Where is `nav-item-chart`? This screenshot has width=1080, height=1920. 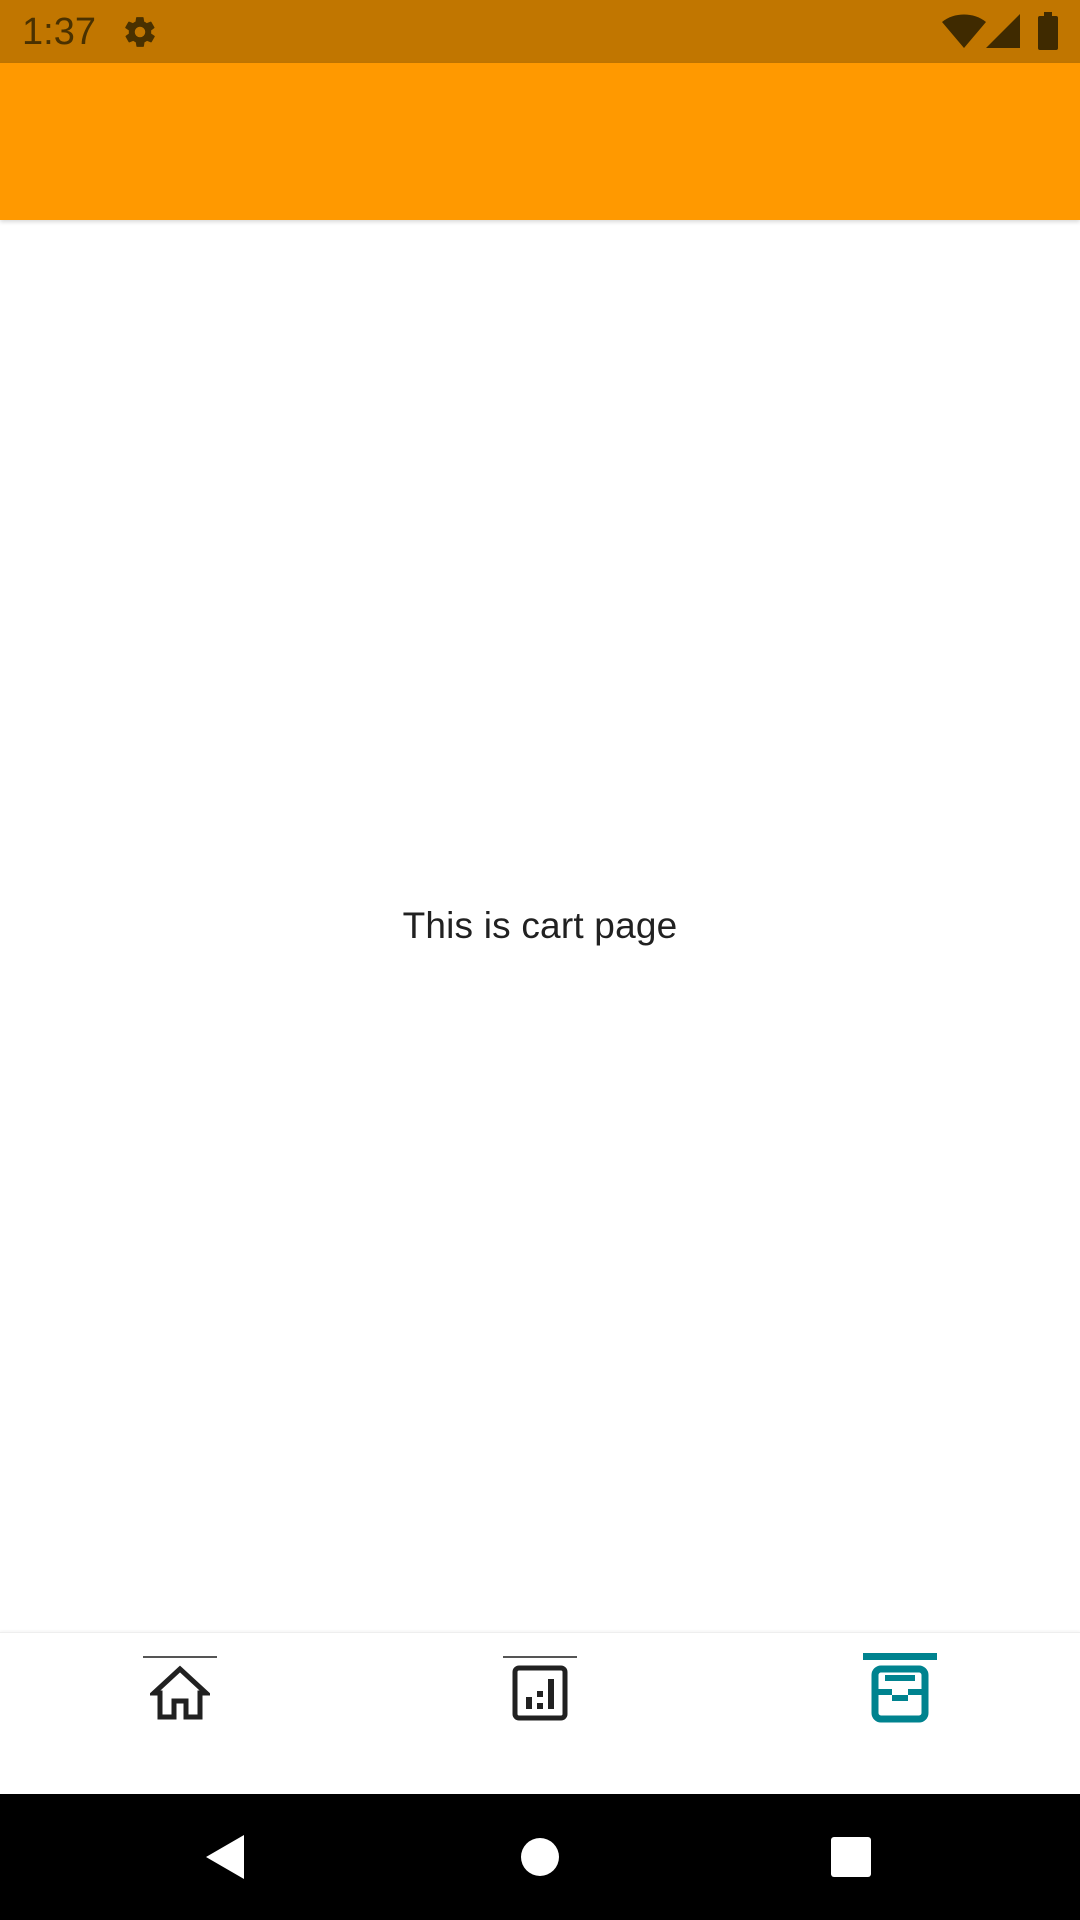 nav-item-chart is located at coordinates (540, 1714).